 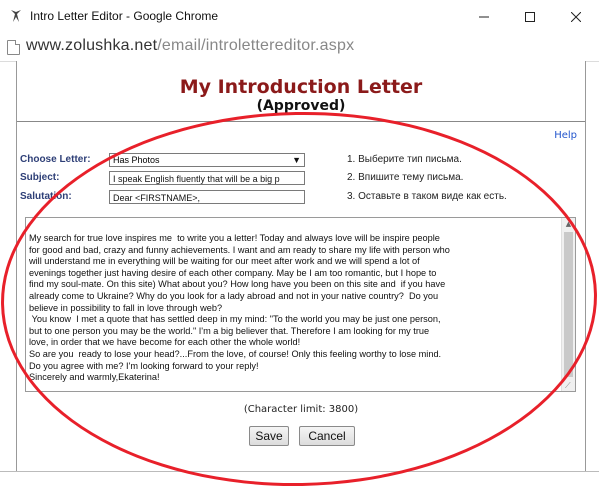 What do you see at coordinates (576, 16) in the screenshot?
I see `close-icon` at bounding box center [576, 16].